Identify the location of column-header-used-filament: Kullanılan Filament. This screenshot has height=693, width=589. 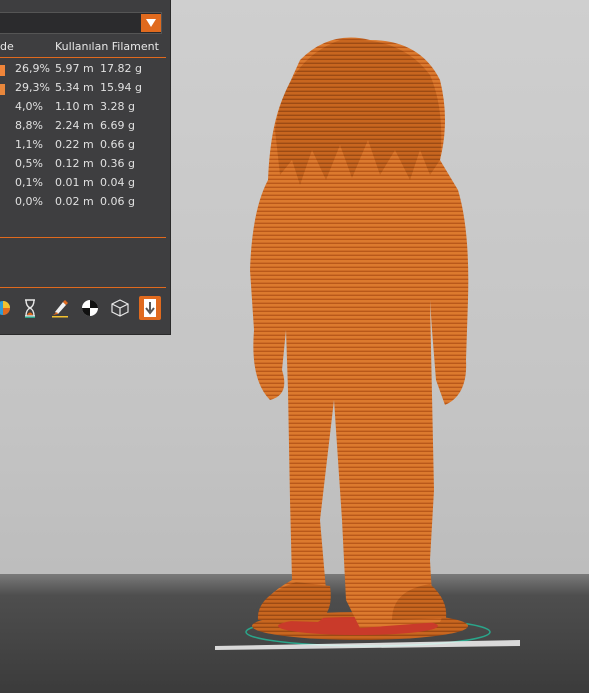
(107, 46).